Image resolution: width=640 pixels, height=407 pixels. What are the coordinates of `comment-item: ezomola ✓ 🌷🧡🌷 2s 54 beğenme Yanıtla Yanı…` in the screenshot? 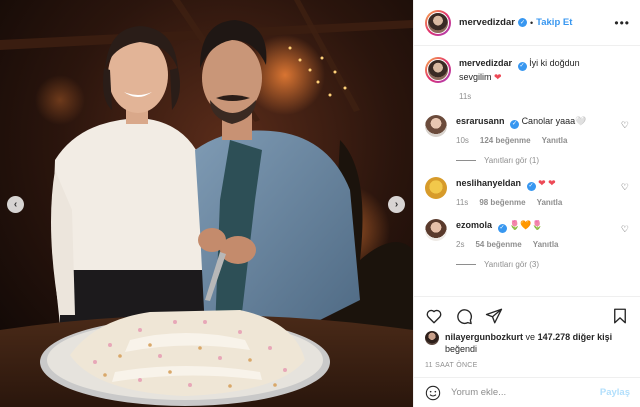 It's located at (527, 244).